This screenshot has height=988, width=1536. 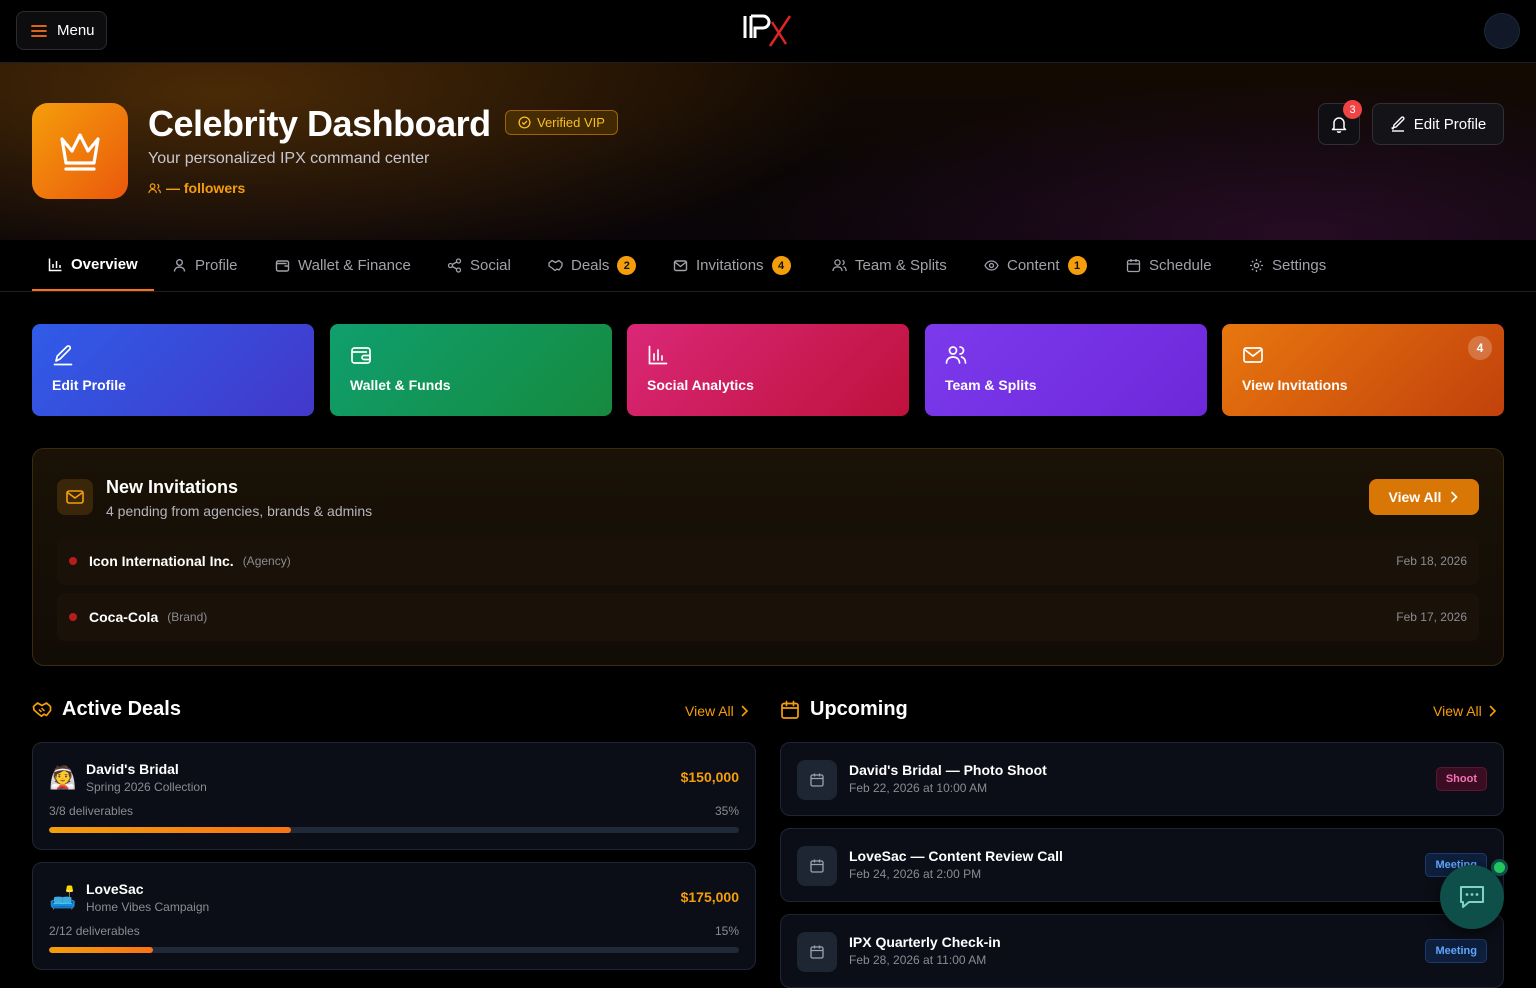 I want to click on deal-amount: $175,000, so click(x=709, y=897).